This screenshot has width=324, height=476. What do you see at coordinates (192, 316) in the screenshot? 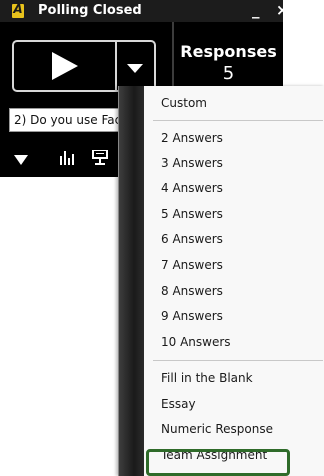
I see `menu-item-9-answers: 9 Answers` at bounding box center [192, 316].